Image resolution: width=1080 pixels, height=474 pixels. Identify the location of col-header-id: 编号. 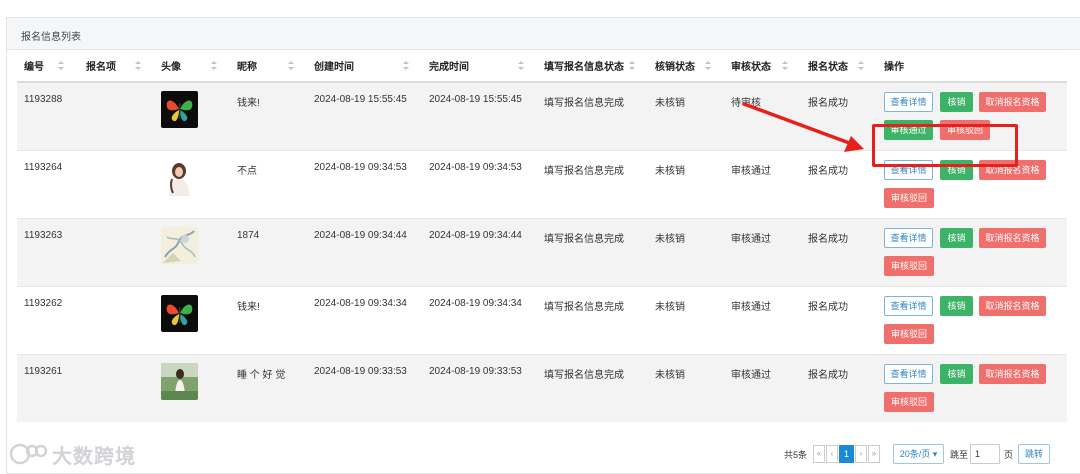
(48, 66).